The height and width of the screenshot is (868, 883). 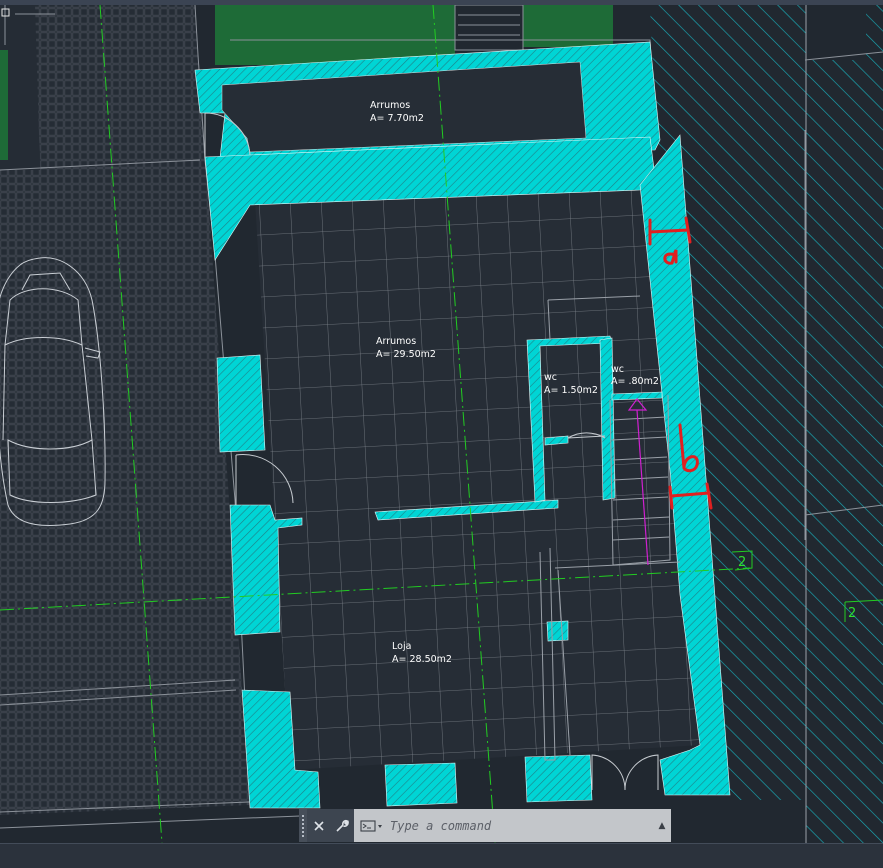 I want to click on svg-text: A= .80m2, so click(x=635, y=381).